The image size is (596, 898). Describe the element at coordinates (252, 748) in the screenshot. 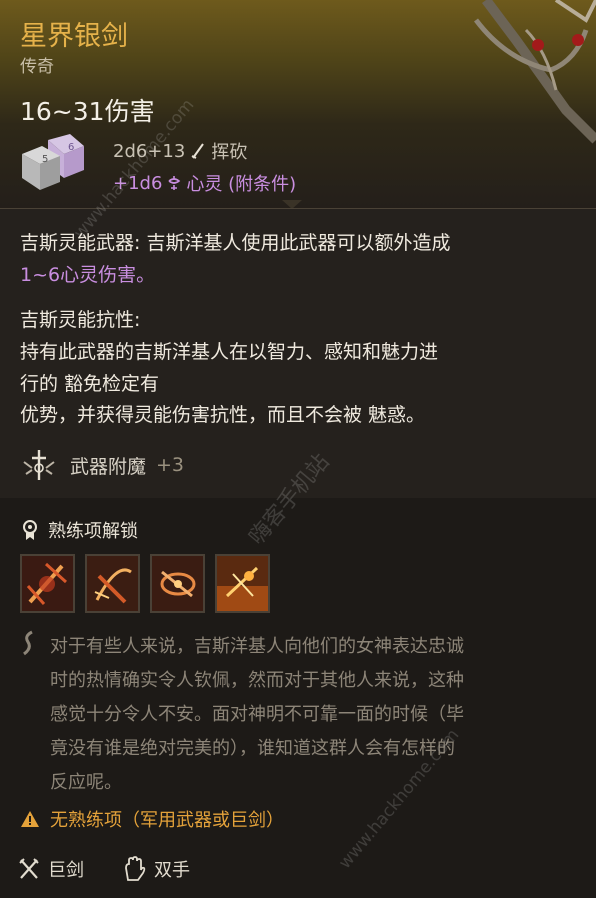

I see `flavor-line-4: 竟没有谁是绝对完美的），谁知道这群人会有怎样的` at that location.